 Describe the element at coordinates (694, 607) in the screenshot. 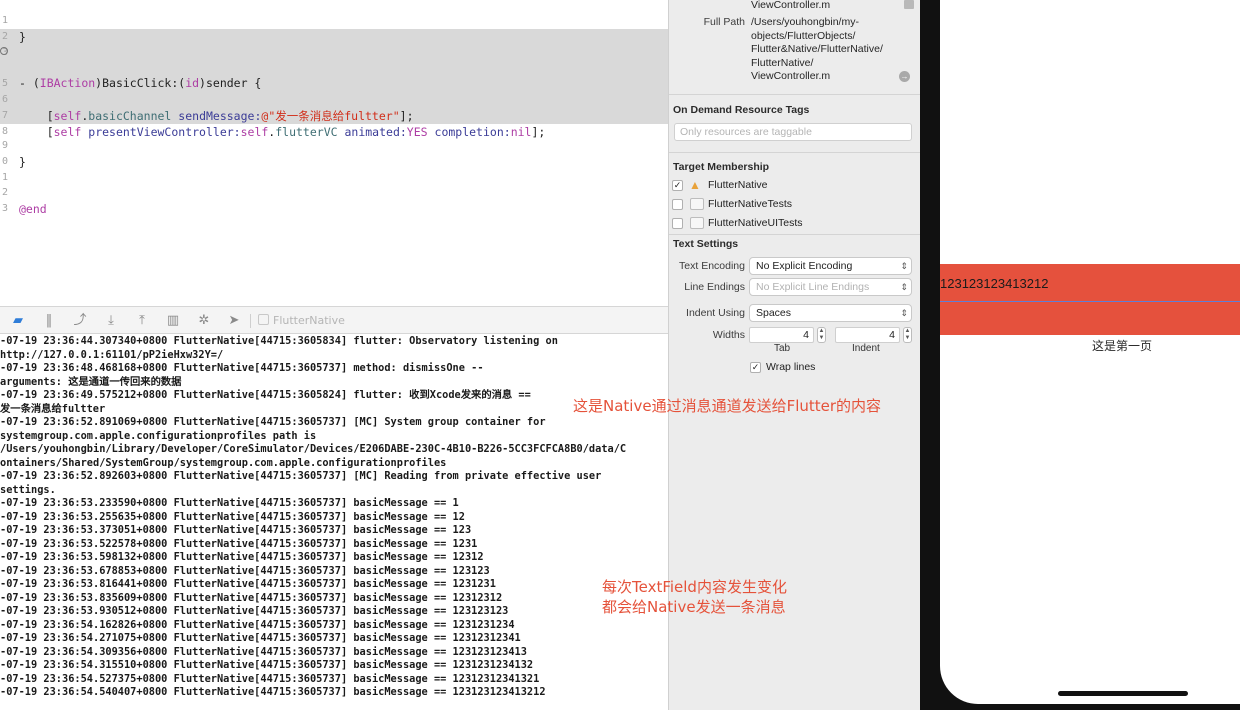

I see `annotation-textfield-change: 都会给Native发送一条消息` at that location.